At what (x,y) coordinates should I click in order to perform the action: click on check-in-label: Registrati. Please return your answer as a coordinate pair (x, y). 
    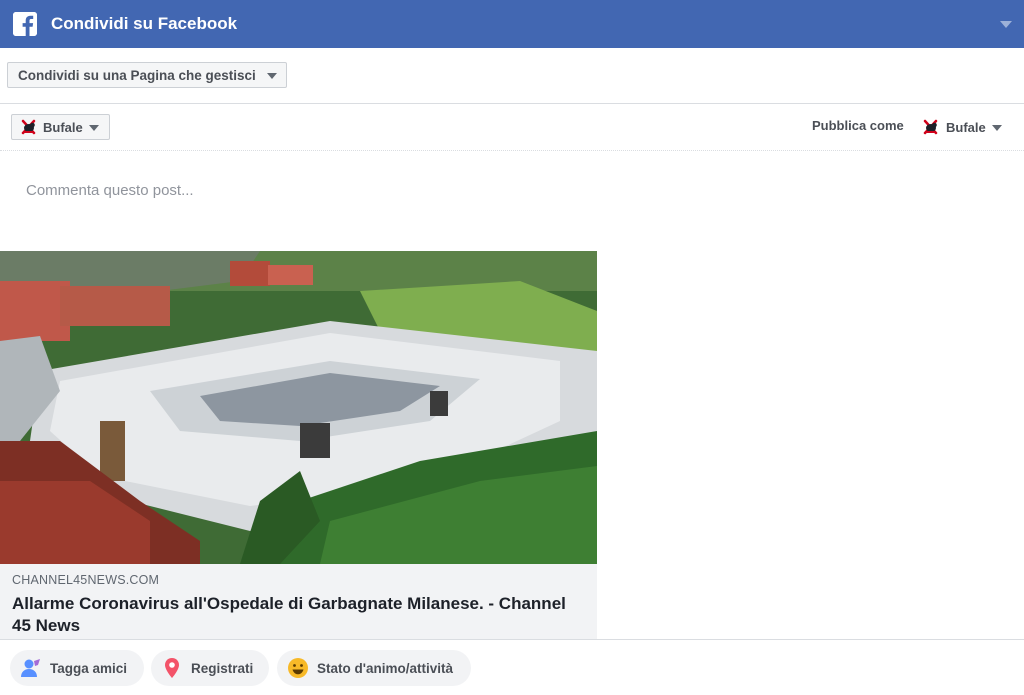
    Looking at the image, I should click on (222, 668).